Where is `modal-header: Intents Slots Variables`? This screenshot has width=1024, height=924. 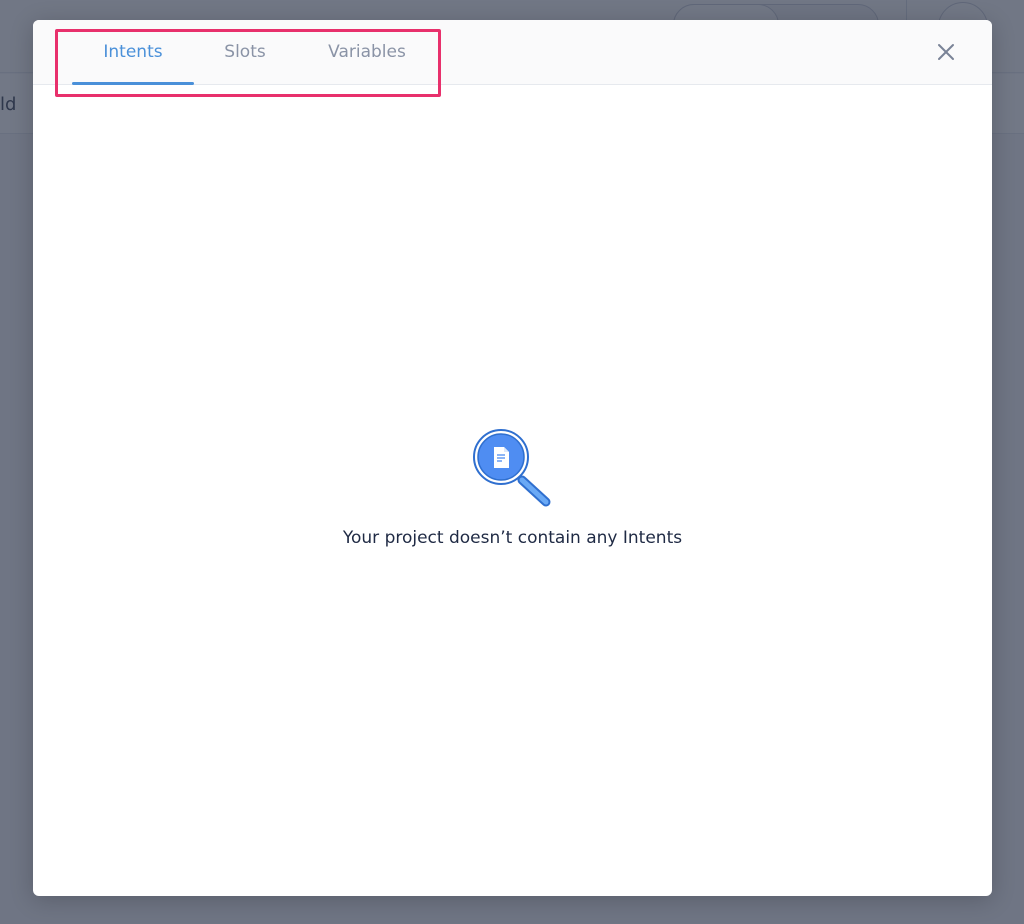 modal-header: Intents Slots Variables is located at coordinates (512, 52).